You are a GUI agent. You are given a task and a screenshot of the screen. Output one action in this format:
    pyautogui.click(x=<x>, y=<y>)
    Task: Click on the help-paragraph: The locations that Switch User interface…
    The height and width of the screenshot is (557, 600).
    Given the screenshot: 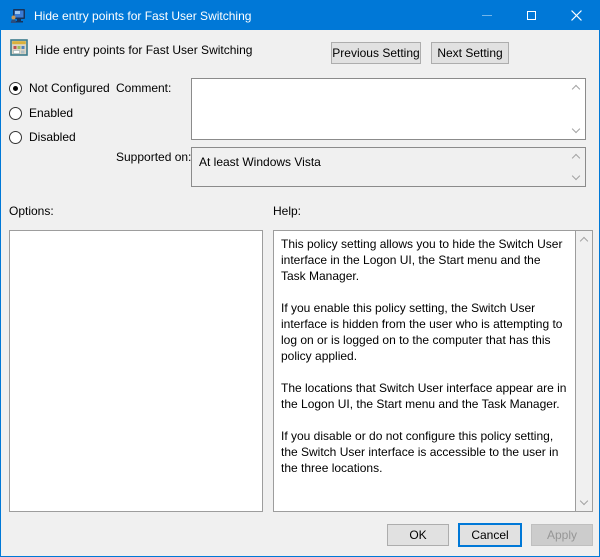 What is the action you would take?
    pyautogui.click(x=424, y=396)
    